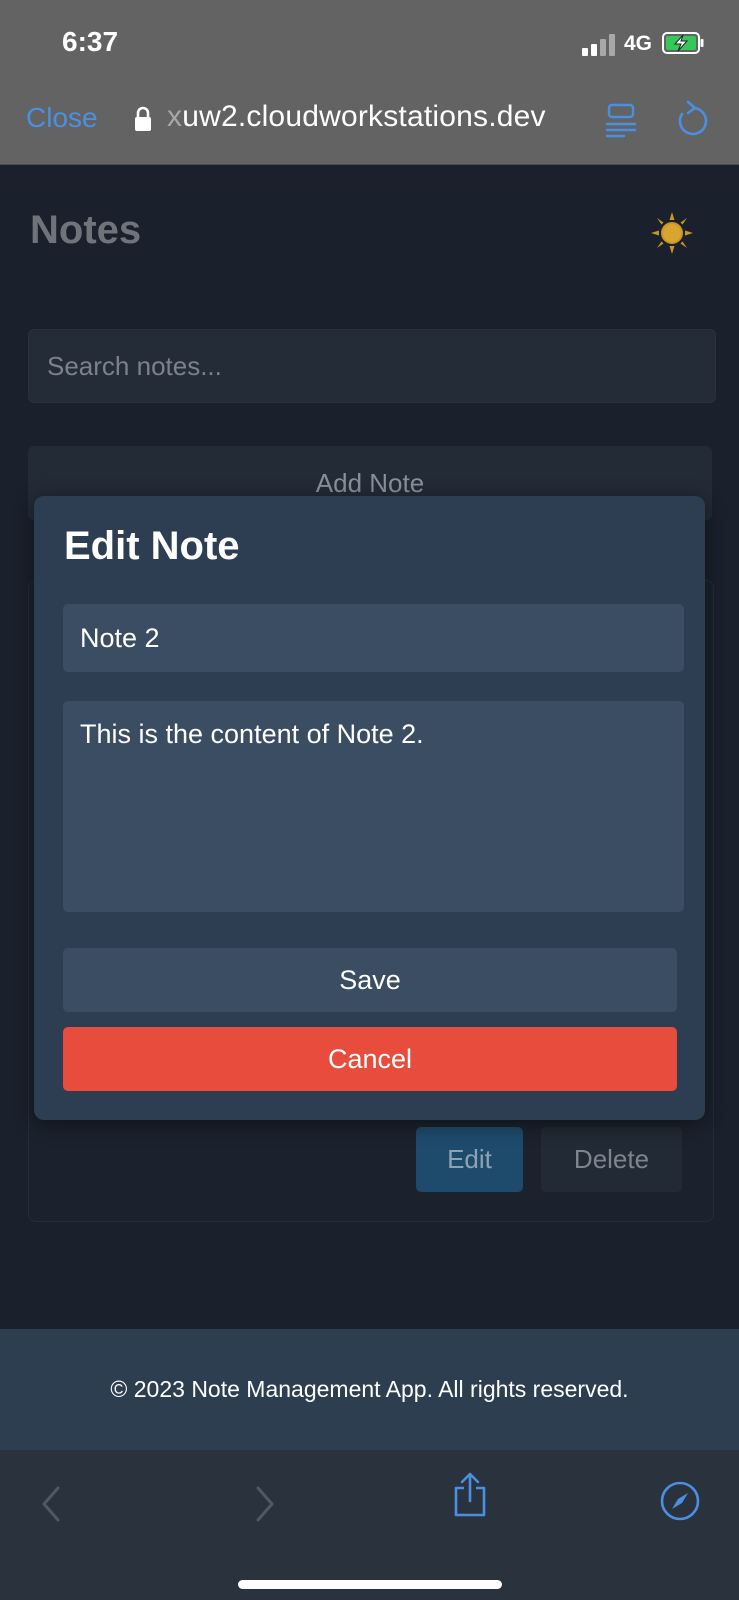  Describe the element at coordinates (470, 1495) in the screenshot. I see `share-icon` at that location.